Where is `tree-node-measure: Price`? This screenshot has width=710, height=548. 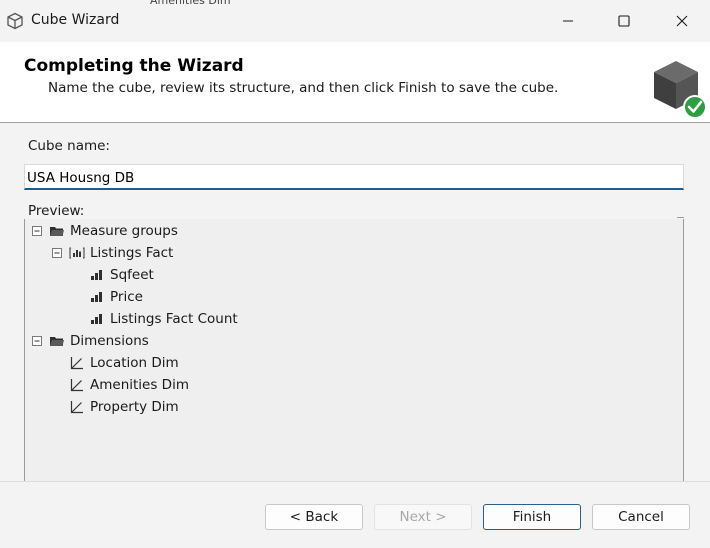
tree-node-measure: Price is located at coordinates (116, 297).